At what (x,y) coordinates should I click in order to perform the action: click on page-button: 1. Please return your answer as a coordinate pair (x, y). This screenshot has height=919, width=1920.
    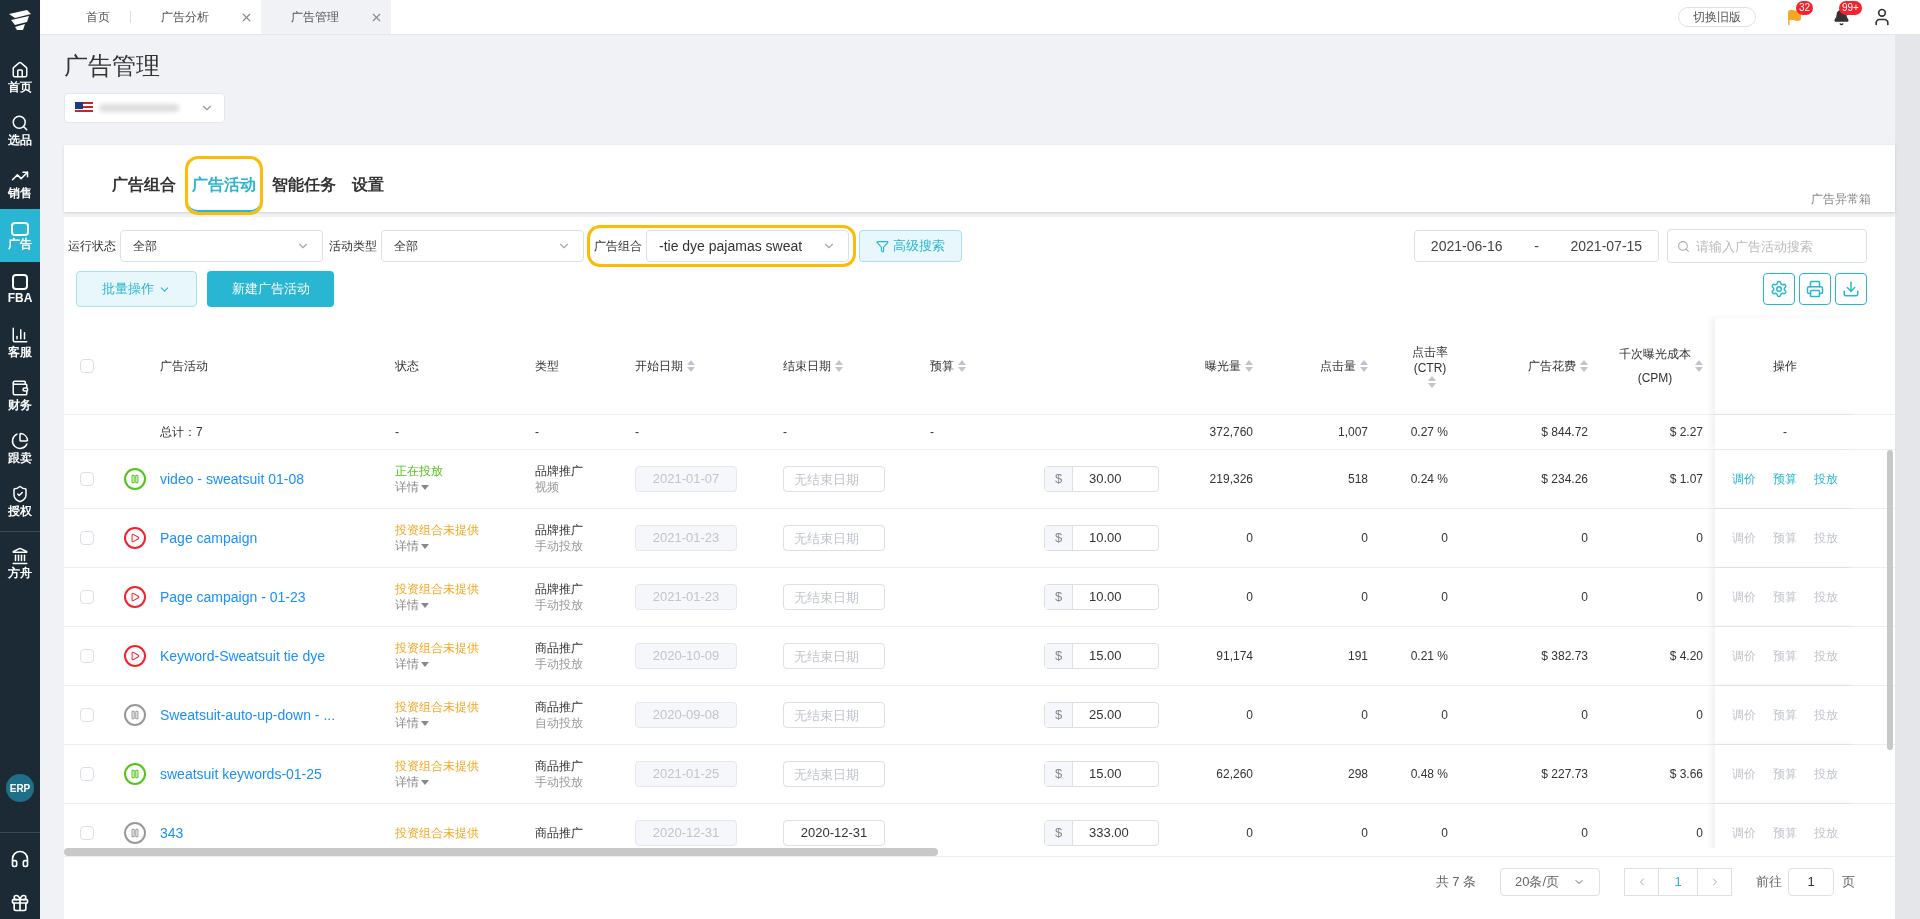
    Looking at the image, I should click on (1678, 881).